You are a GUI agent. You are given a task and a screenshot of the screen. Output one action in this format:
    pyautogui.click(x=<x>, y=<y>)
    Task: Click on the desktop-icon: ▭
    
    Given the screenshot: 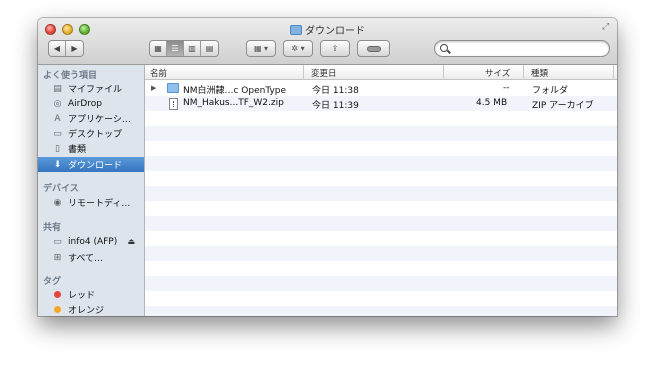 What is the action you would take?
    pyautogui.click(x=57, y=133)
    